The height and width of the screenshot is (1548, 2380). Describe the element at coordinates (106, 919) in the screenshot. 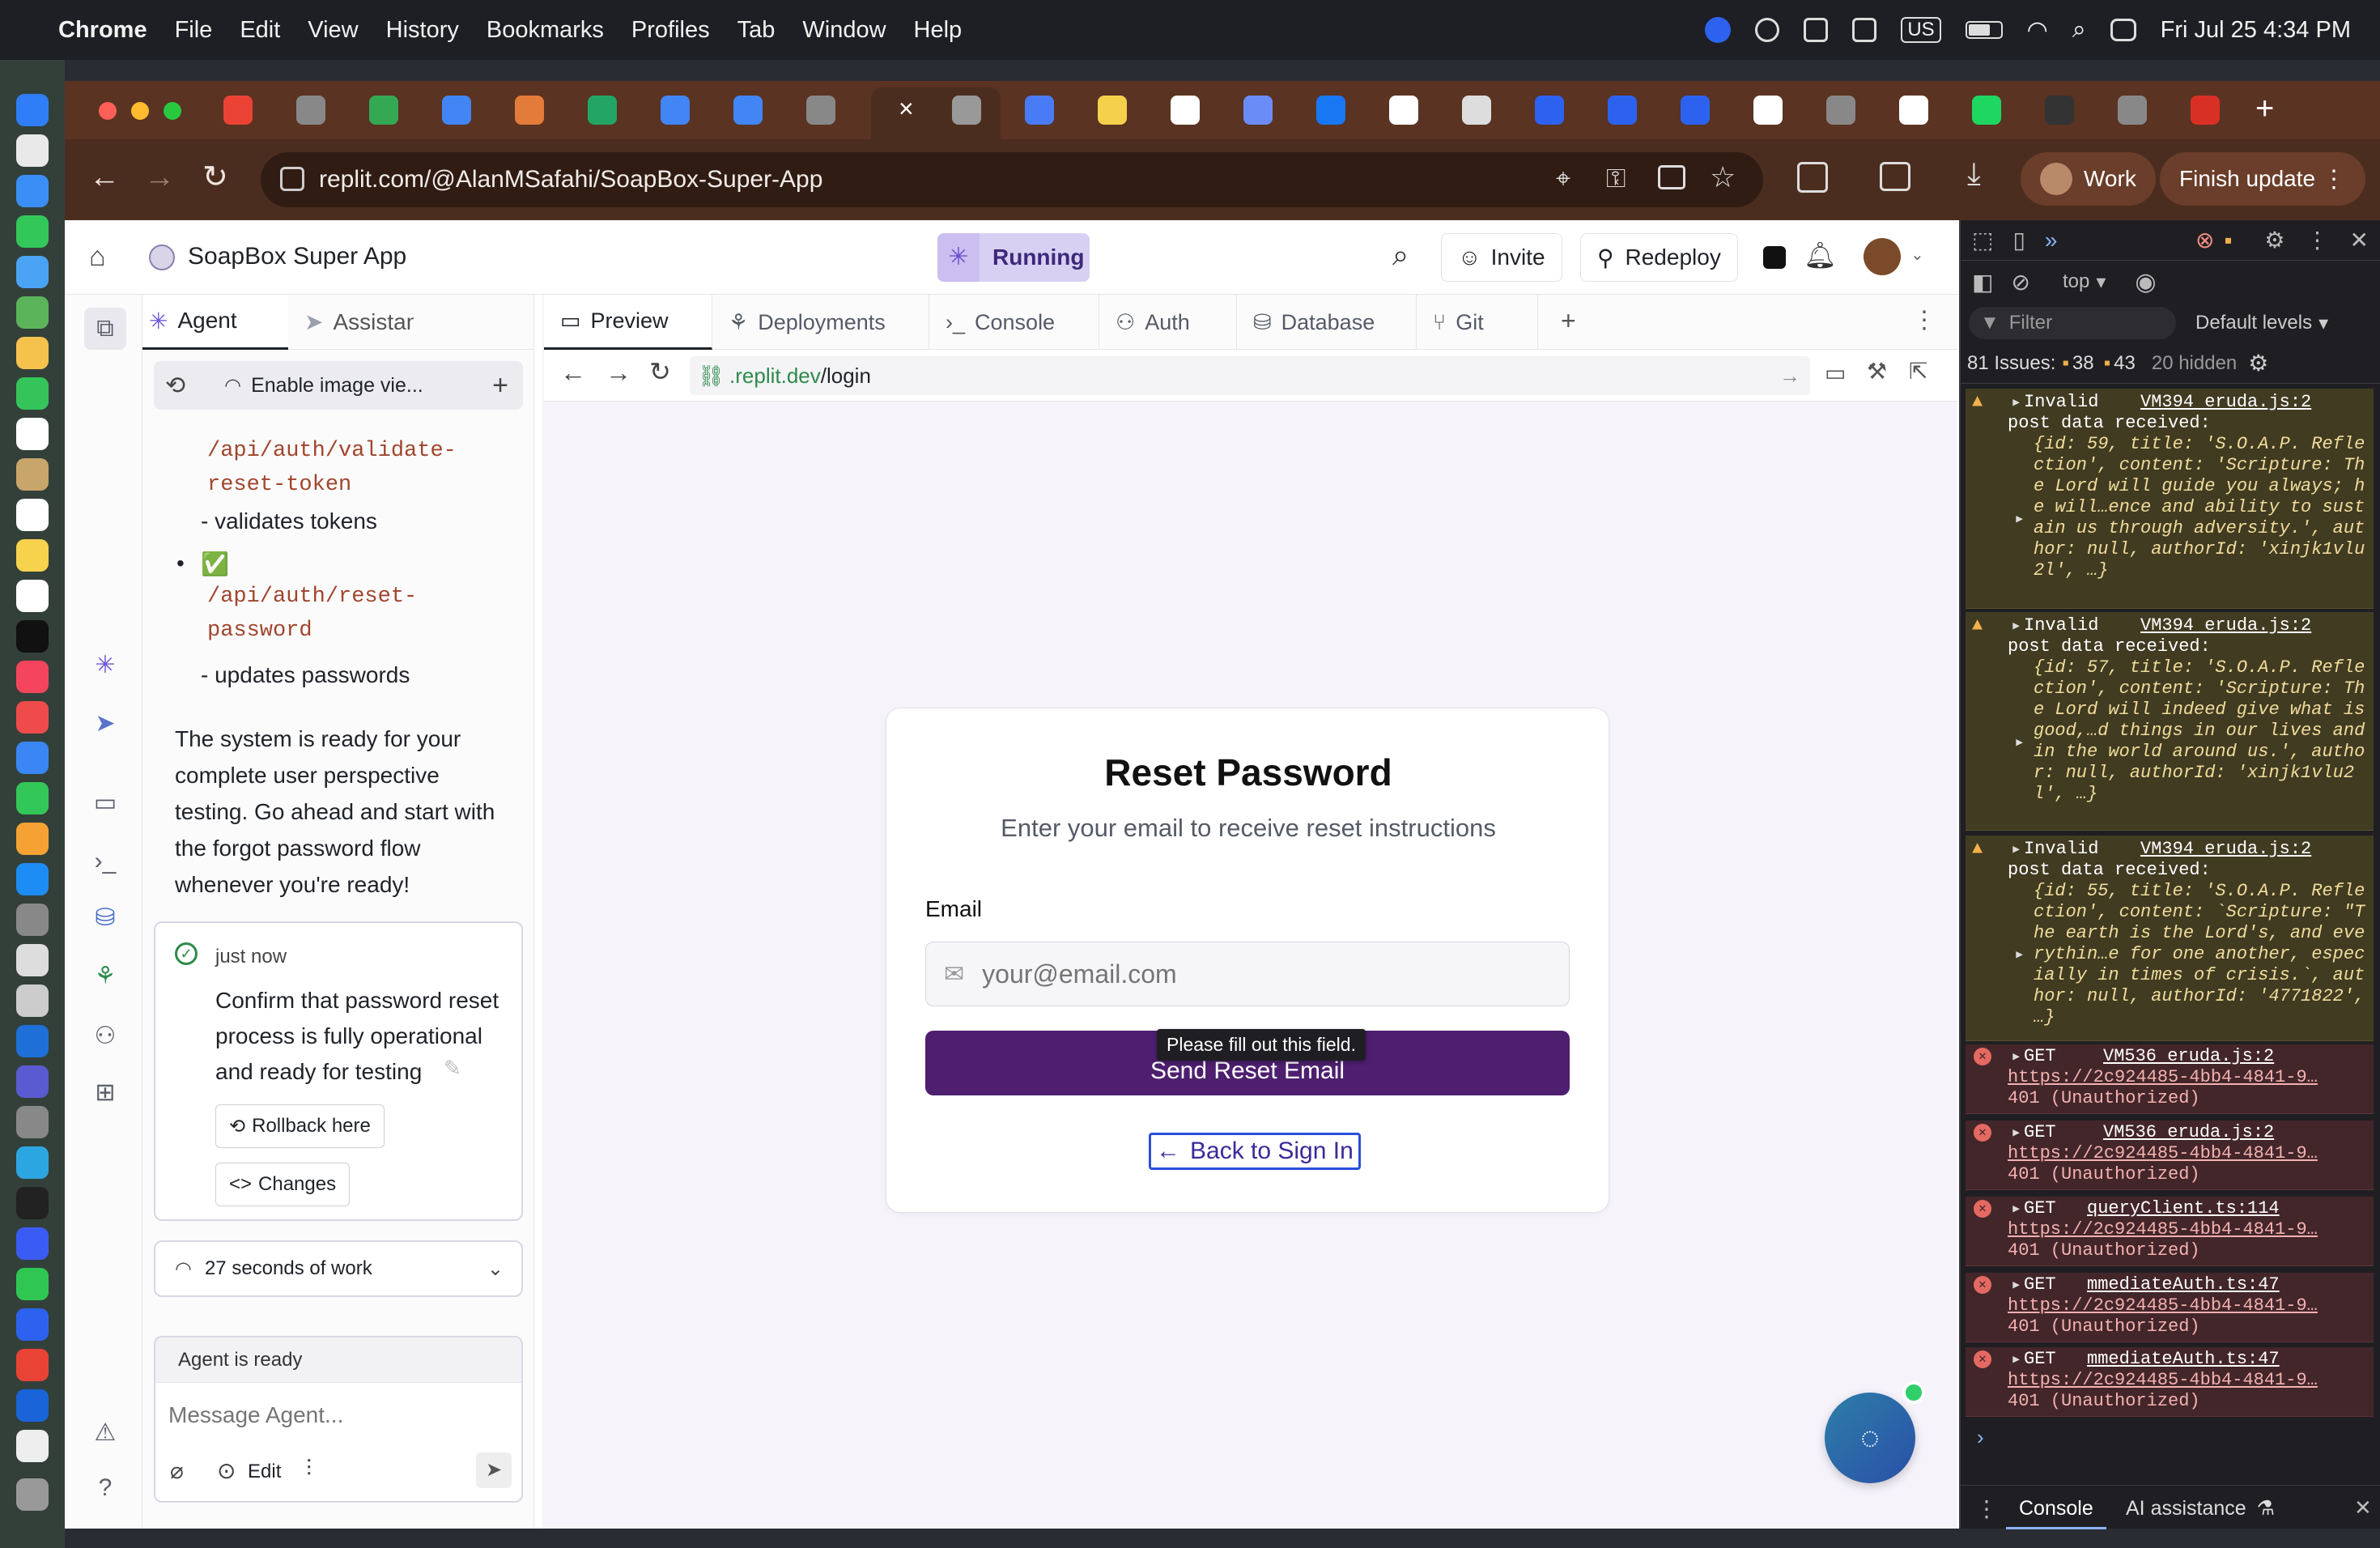

I see `database-nav-icon: ⛁` at that location.